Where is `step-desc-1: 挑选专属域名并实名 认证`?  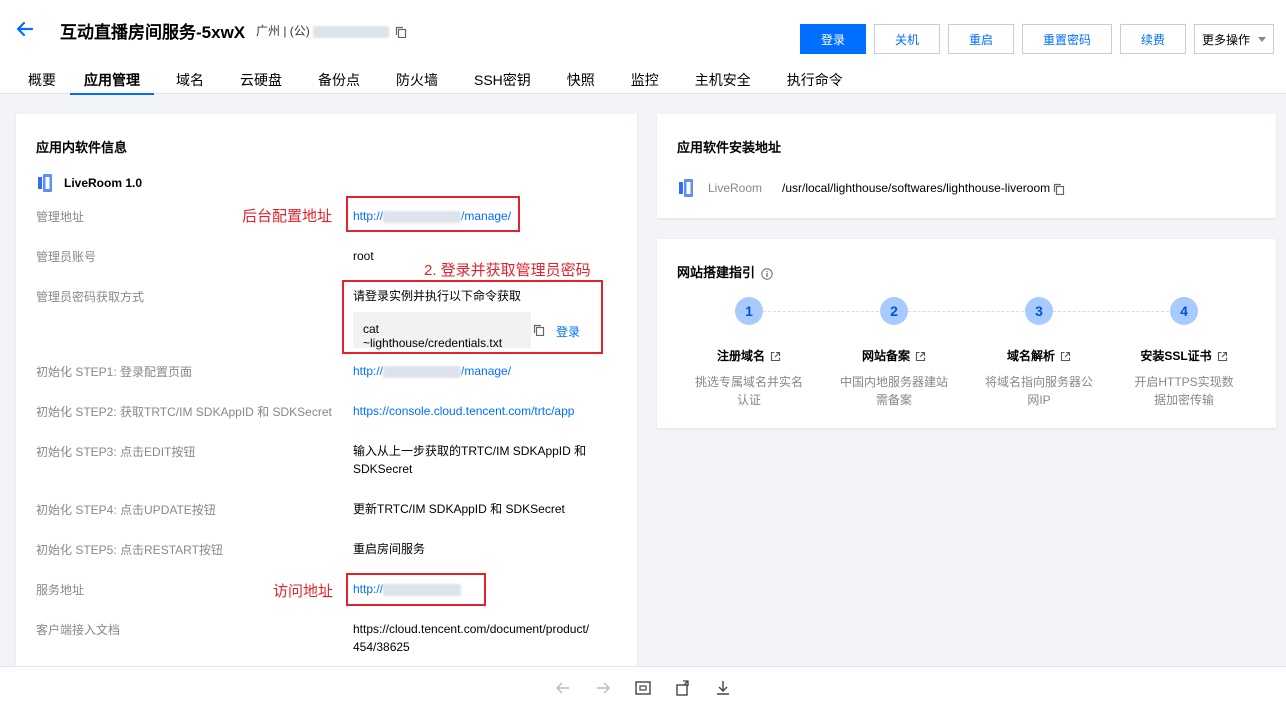 step-desc-1: 挑选专属域名并实名 认证 is located at coordinates (749, 391).